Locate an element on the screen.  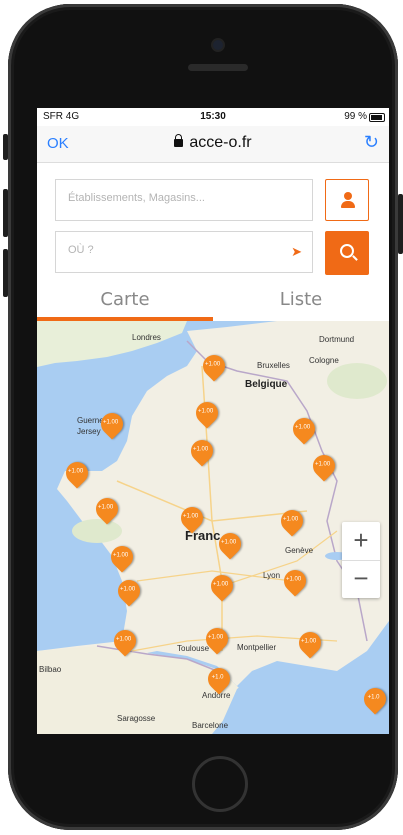
front-camera is located at coordinates (218, 45).